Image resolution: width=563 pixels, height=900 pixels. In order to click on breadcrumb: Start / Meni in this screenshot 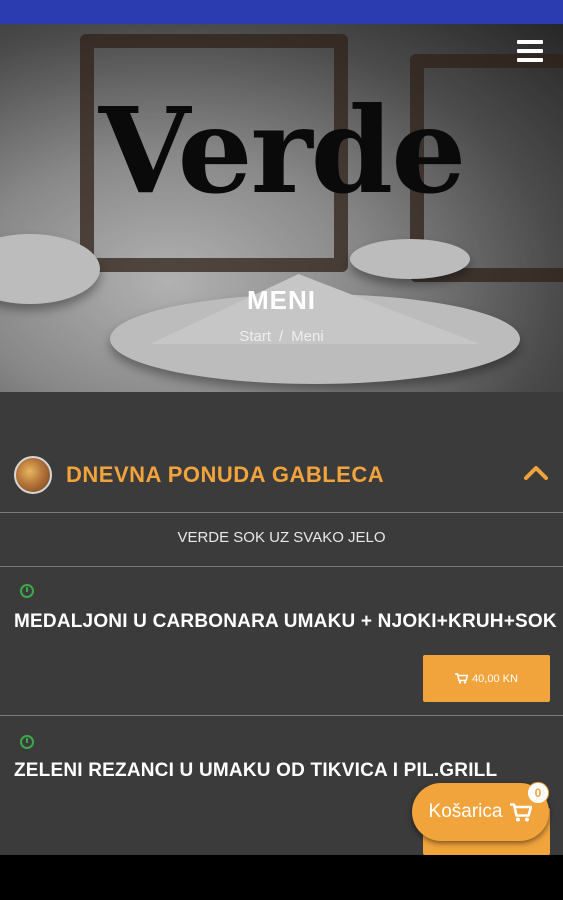, I will do `click(281, 336)`.